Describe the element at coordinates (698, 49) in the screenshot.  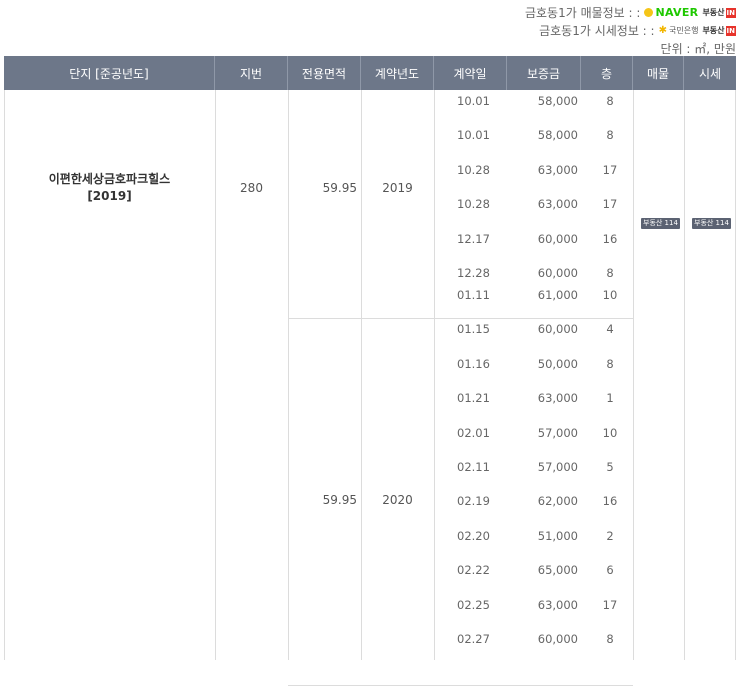
I see `unit-label: 단위 : ㎡, 만원` at that location.